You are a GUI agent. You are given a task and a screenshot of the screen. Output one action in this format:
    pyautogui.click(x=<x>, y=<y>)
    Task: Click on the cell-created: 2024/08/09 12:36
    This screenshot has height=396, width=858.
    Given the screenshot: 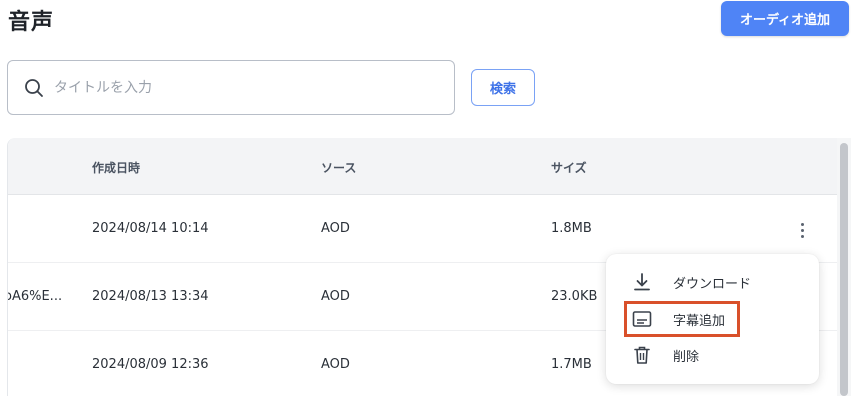 What is the action you would take?
    pyautogui.click(x=150, y=364)
    